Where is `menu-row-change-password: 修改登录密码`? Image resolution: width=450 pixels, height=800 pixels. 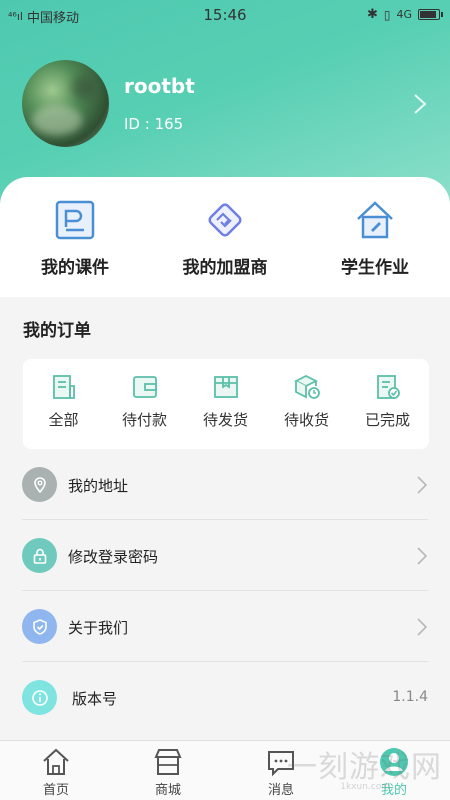 menu-row-change-password: 修改登录密码 is located at coordinates (225, 555).